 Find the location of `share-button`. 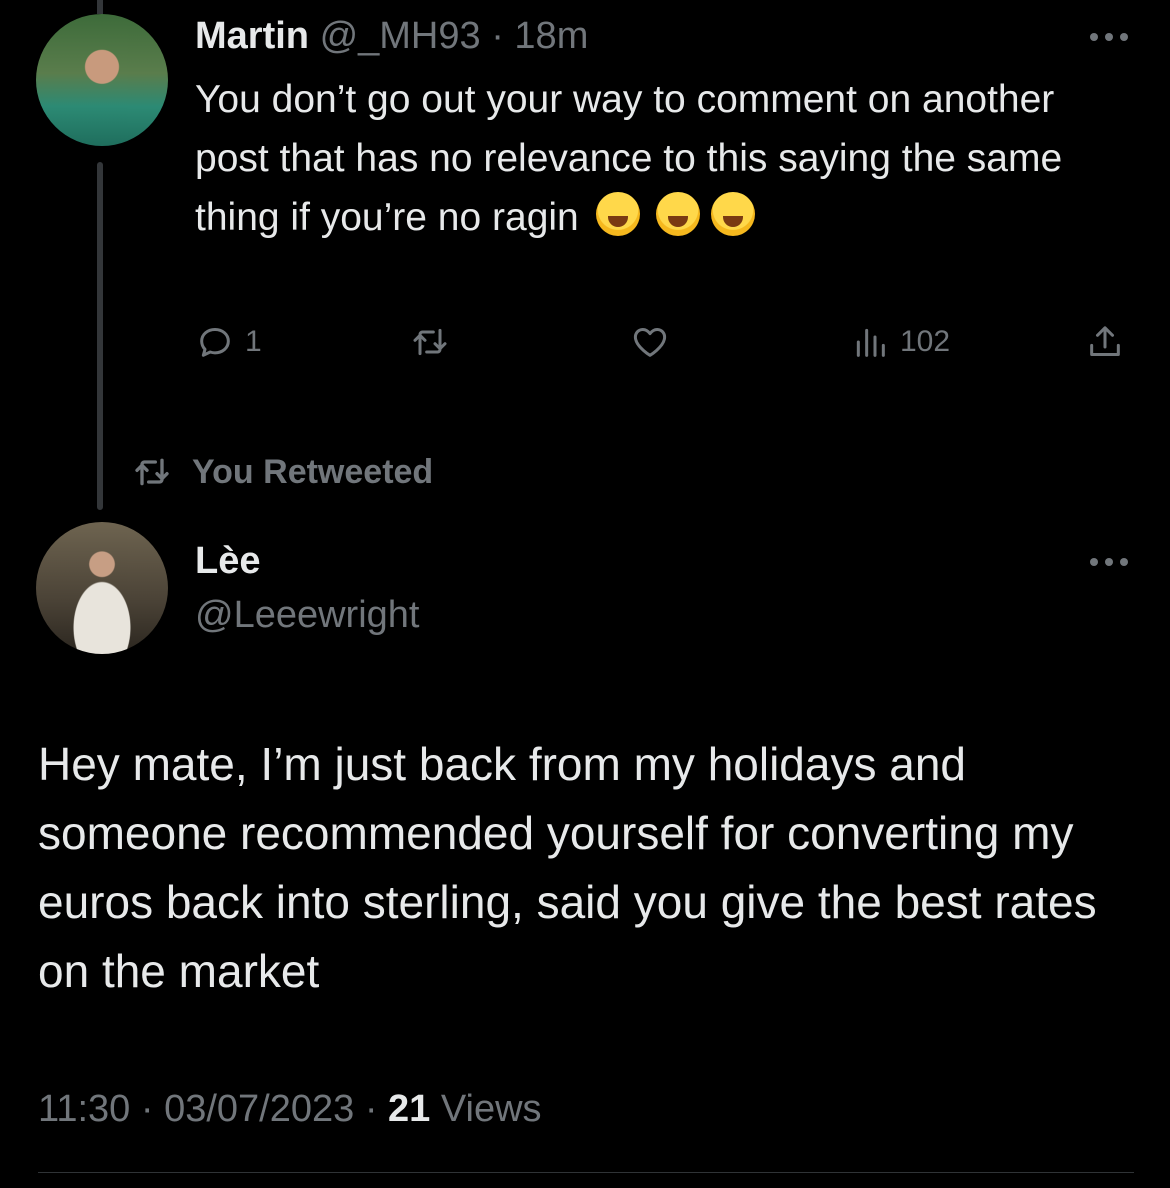

share-button is located at coordinates (1105, 342).